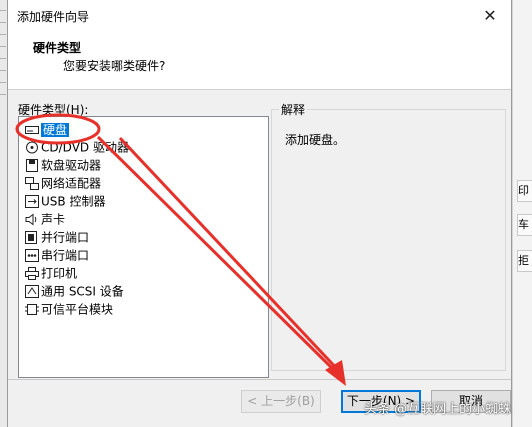  Describe the element at coordinates (114, 66) in the screenshot. I see `page-subtitle: 您要安装哪类硬件?` at that location.